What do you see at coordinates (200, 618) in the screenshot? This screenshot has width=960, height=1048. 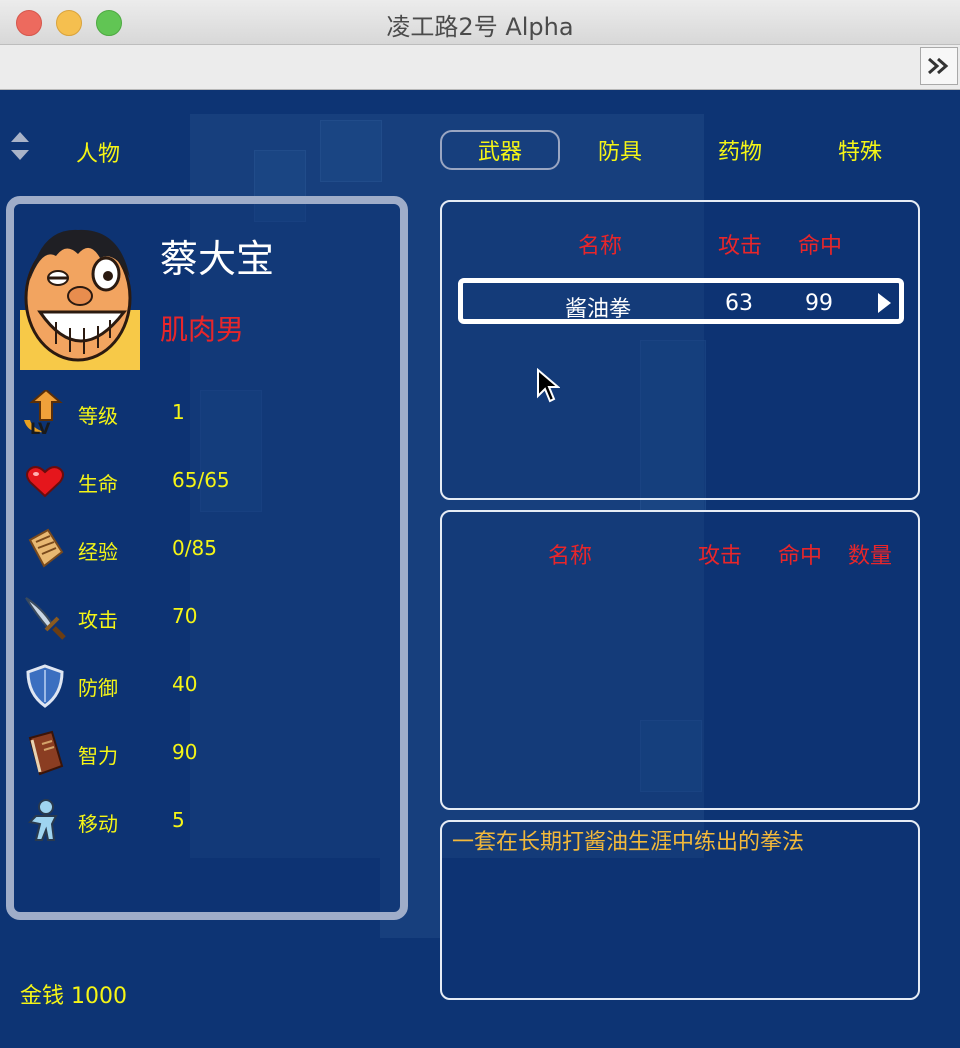 I see `stat-attack: 攻击 70` at bounding box center [200, 618].